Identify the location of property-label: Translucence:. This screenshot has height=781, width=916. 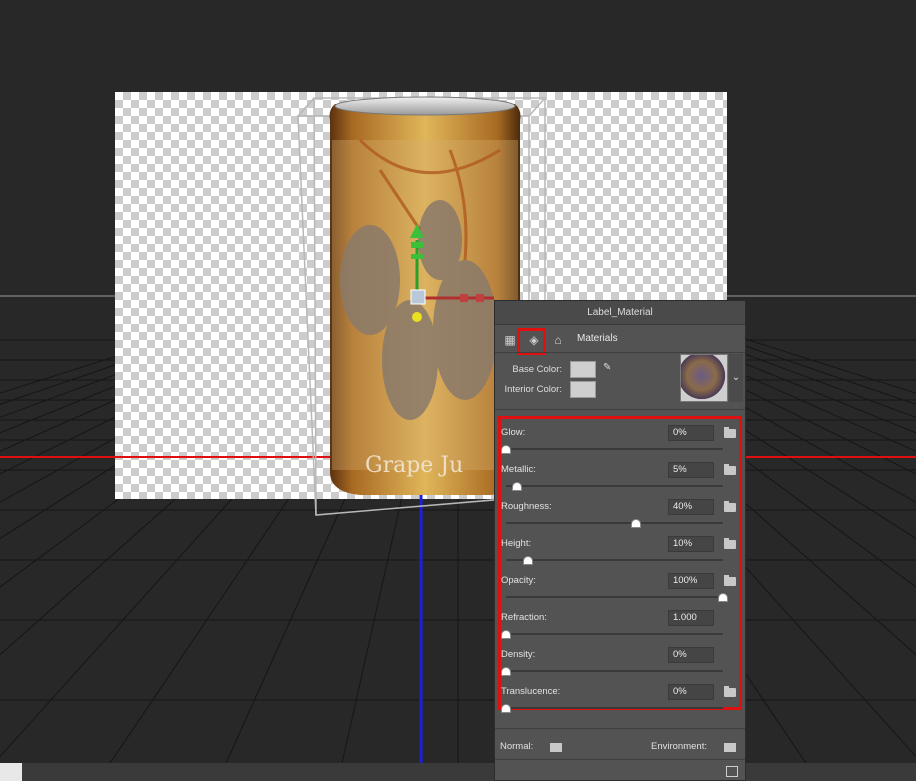
(531, 691).